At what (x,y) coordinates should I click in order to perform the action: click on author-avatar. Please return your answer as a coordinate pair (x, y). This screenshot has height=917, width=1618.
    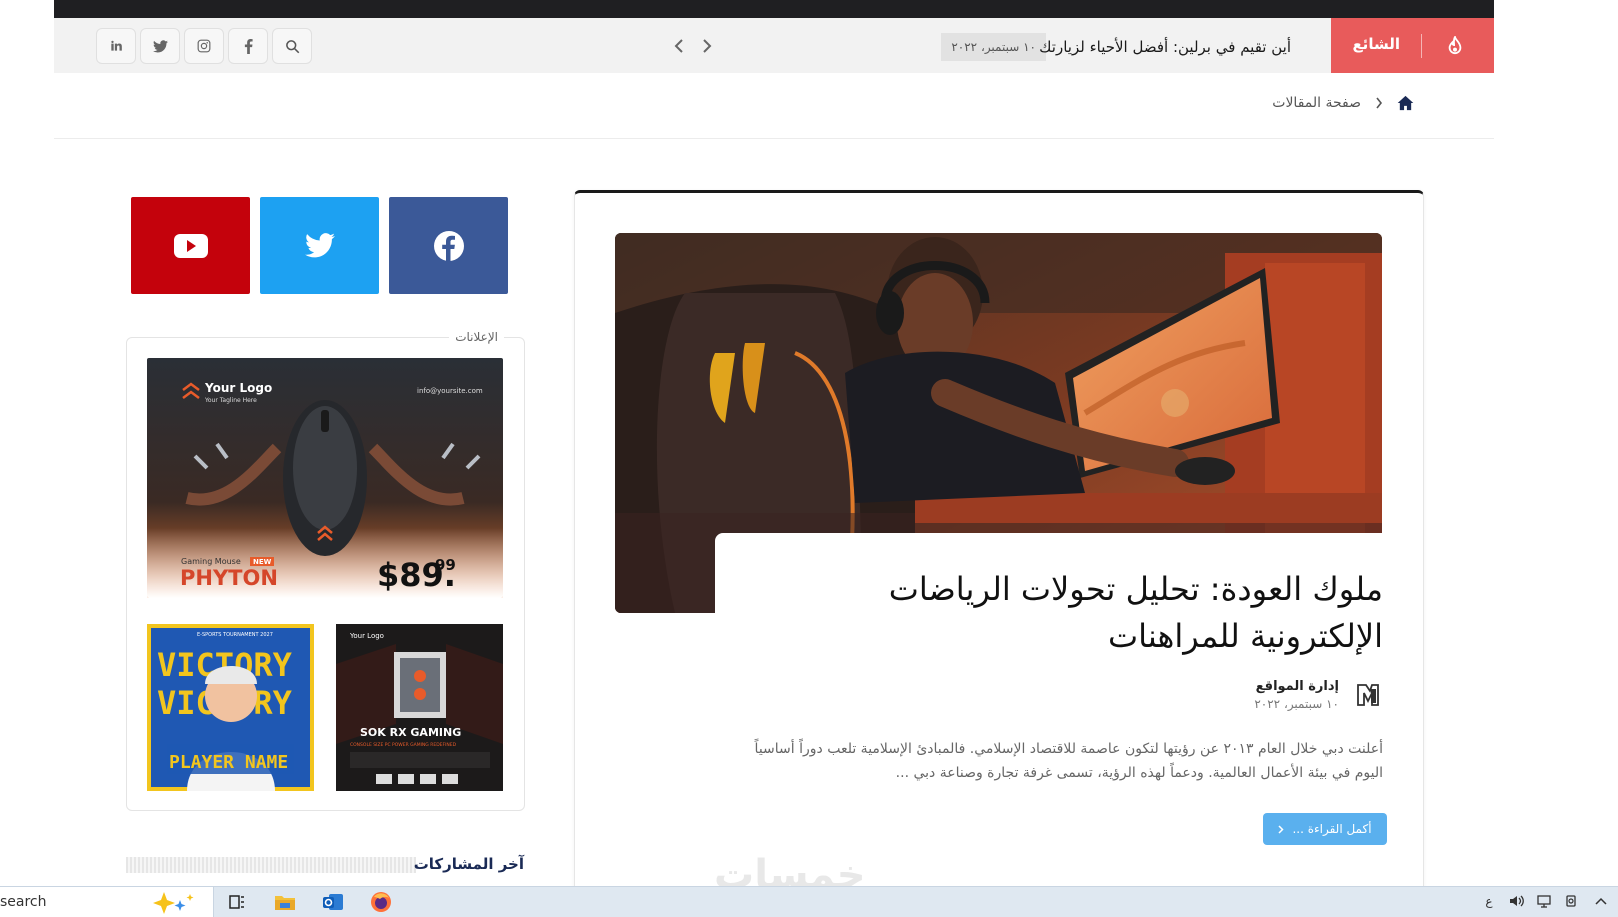
    Looking at the image, I should click on (1368, 695).